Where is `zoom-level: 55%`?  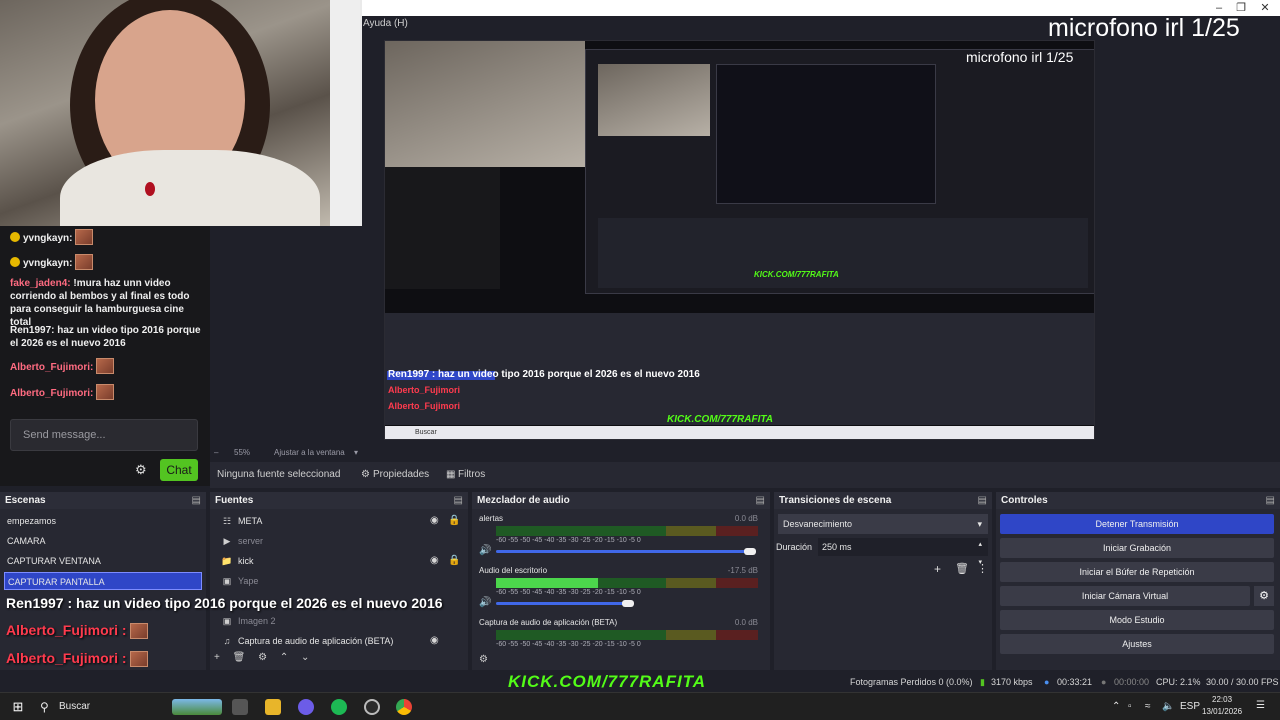 zoom-level: 55% is located at coordinates (242, 452).